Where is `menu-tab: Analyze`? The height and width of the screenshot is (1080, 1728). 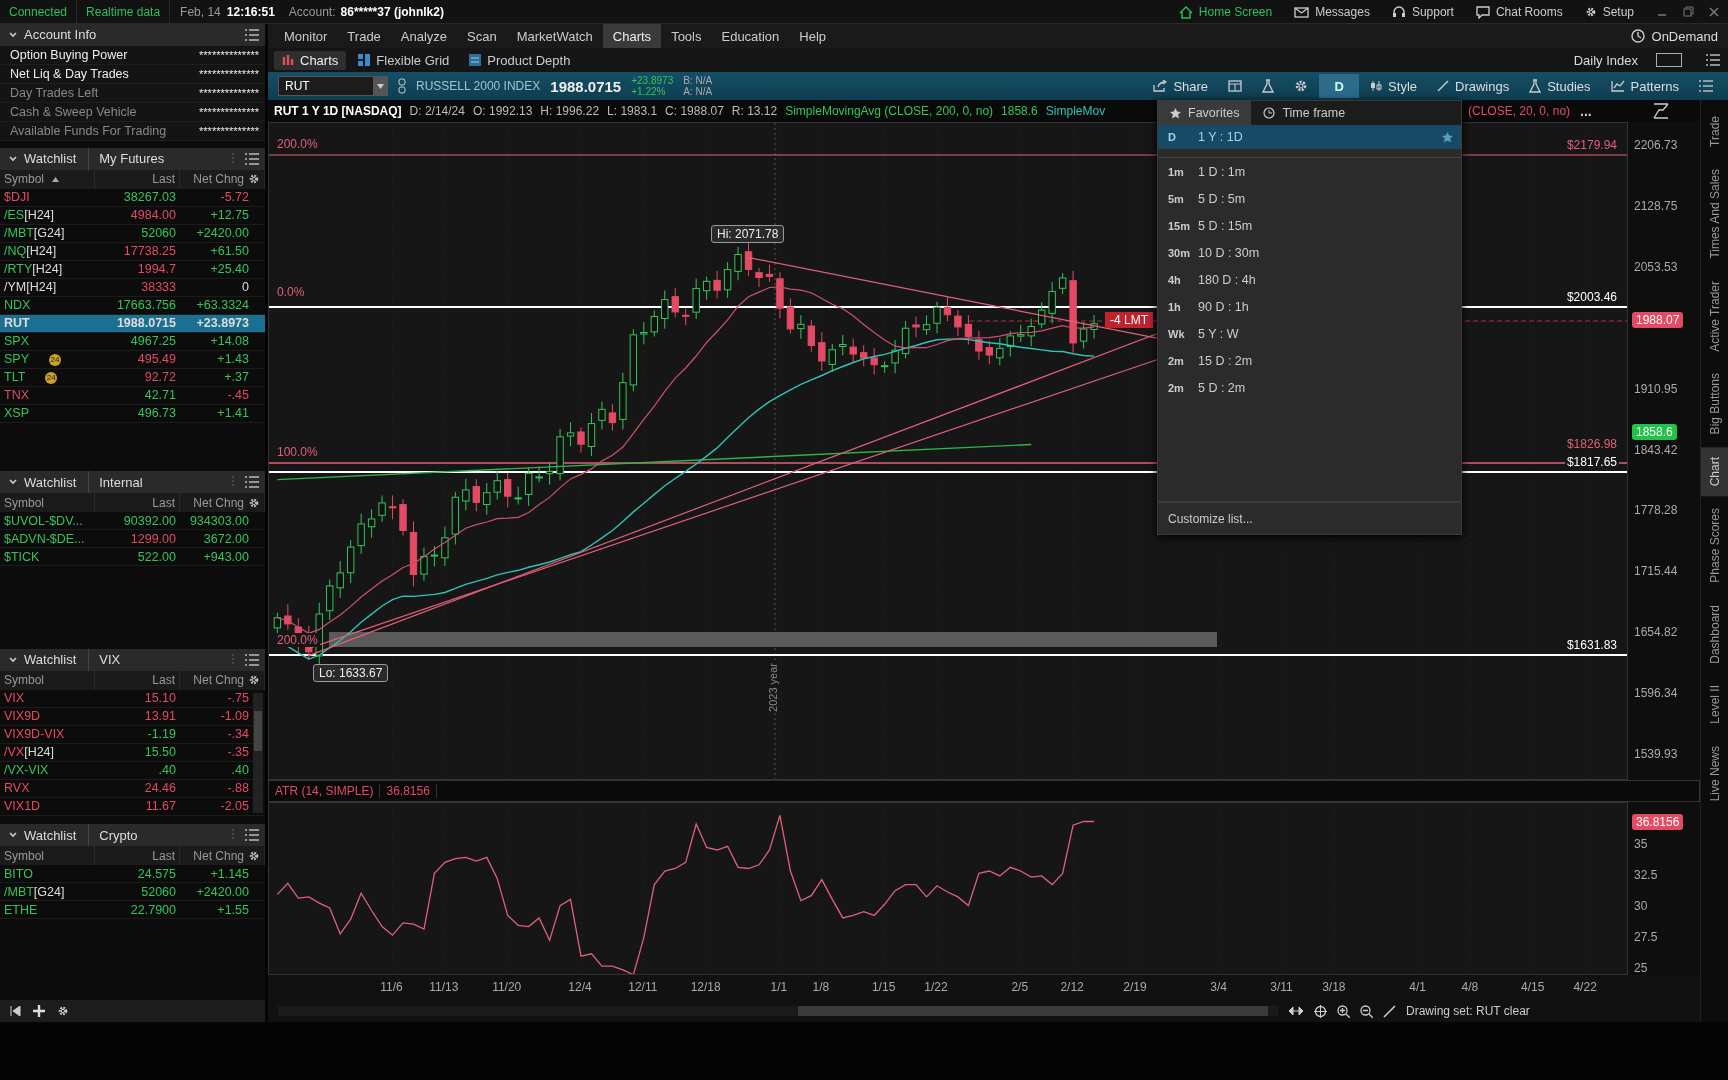
menu-tab: Analyze is located at coordinates (424, 36).